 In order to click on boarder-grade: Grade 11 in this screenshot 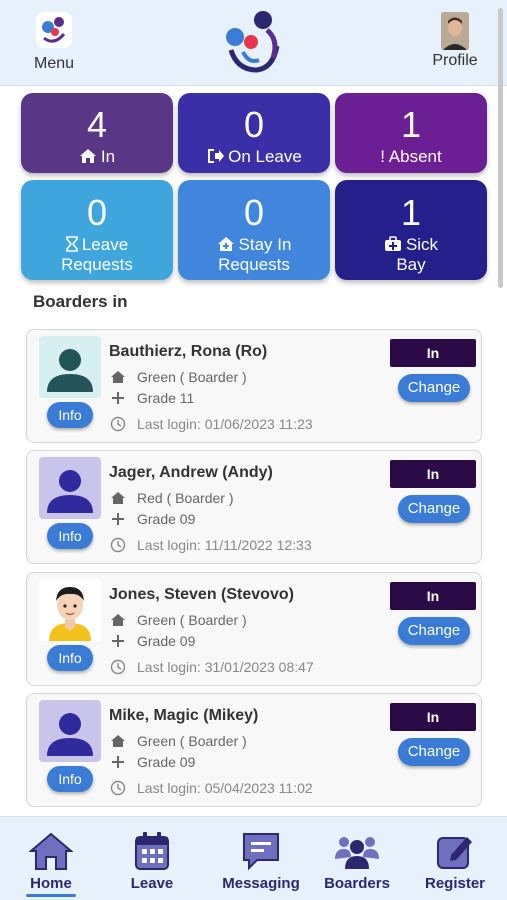, I will do `click(166, 398)`.